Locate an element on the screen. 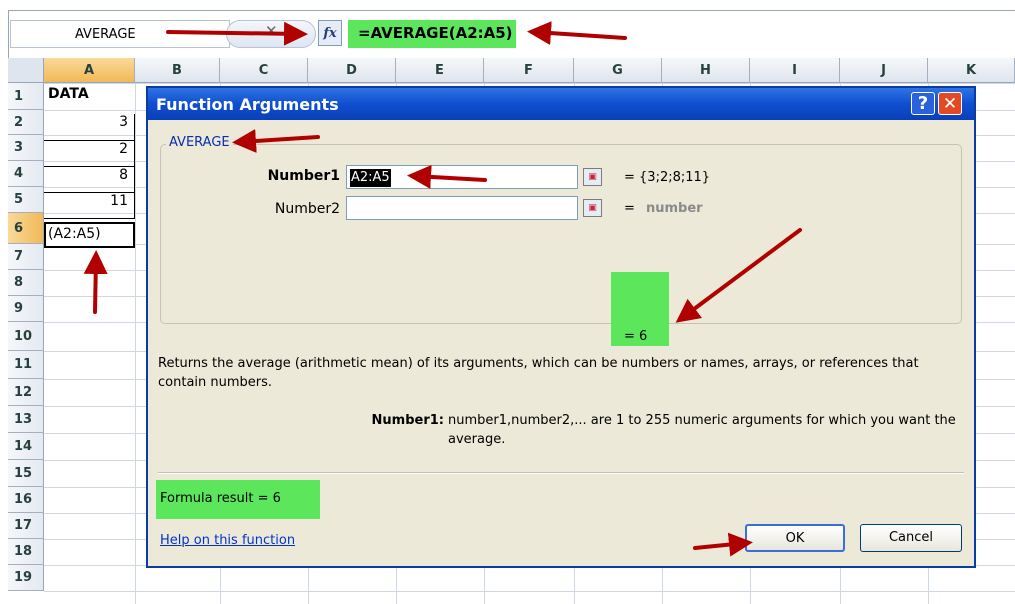 This screenshot has height=604, width=1015. row-header-6: 6 is located at coordinates (26, 228).